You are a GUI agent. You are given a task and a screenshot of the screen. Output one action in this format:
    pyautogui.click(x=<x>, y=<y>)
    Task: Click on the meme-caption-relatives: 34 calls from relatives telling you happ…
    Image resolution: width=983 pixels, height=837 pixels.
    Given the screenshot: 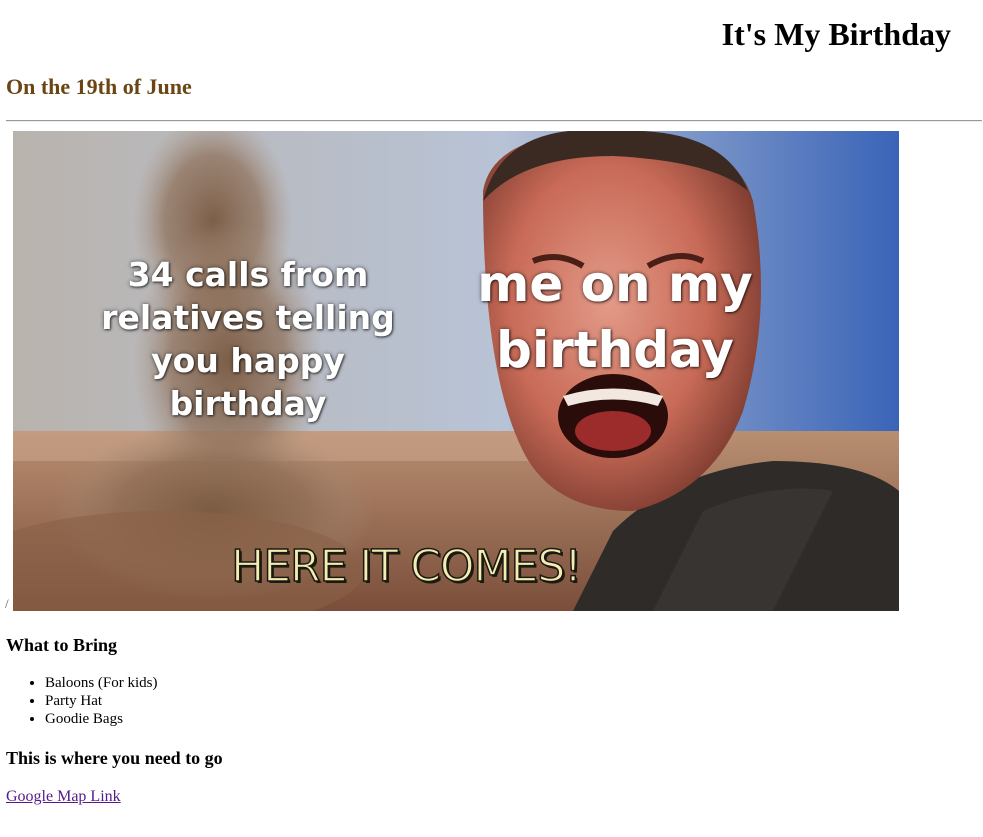 What is the action you would take?
    pyautogui.click(x=248, y=339)
    